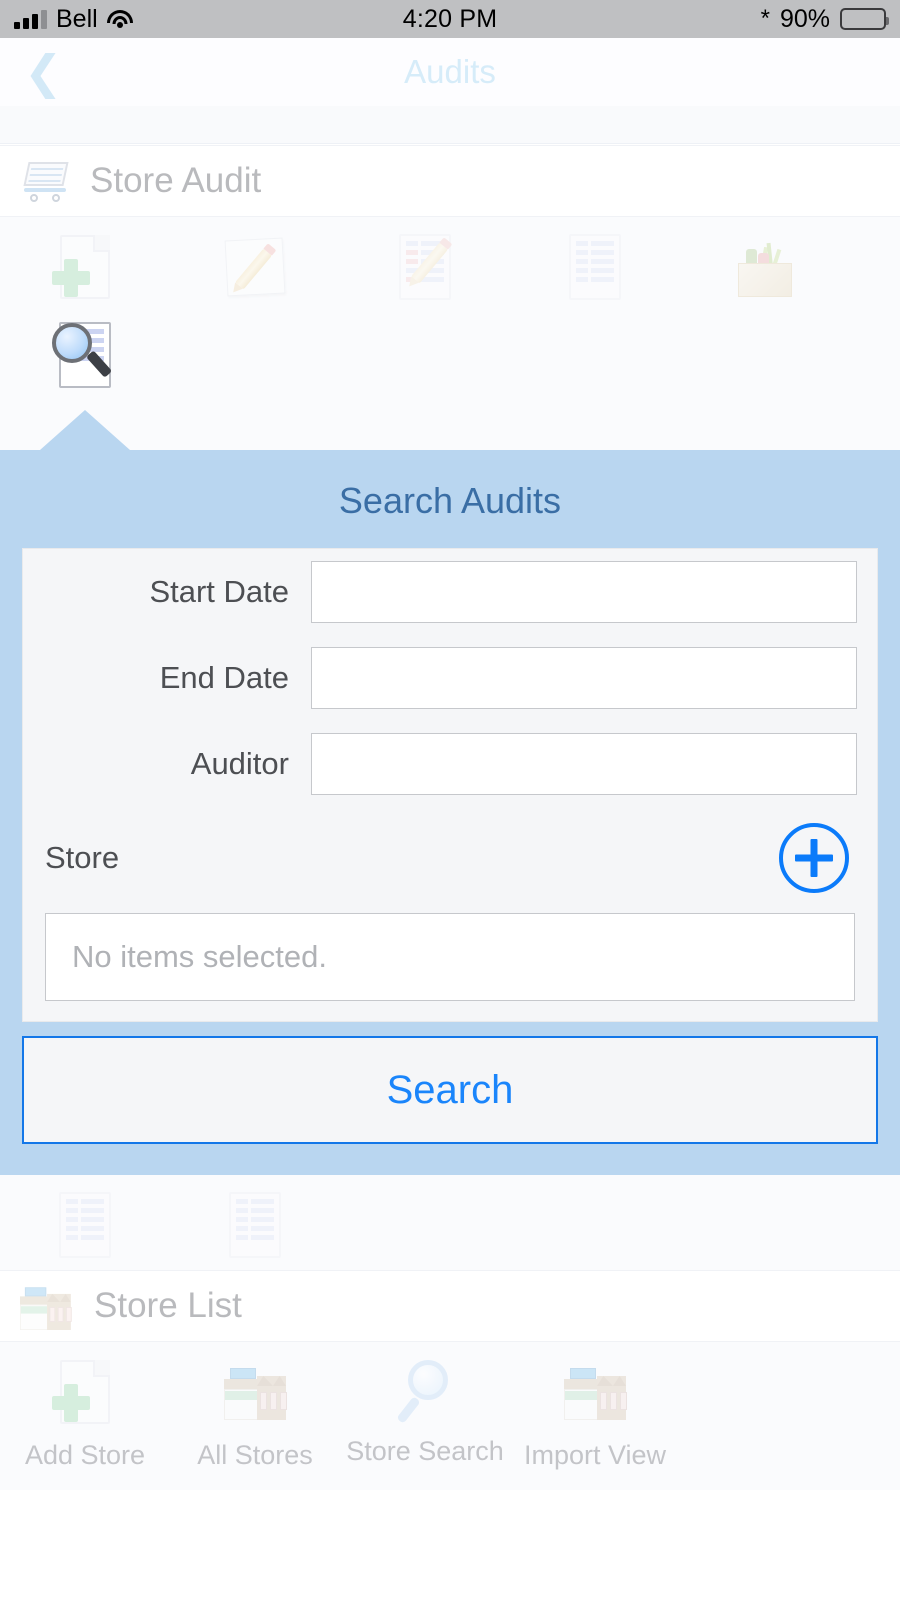  I want to click on clock-label: 4:20 PM, so click(450, 18).